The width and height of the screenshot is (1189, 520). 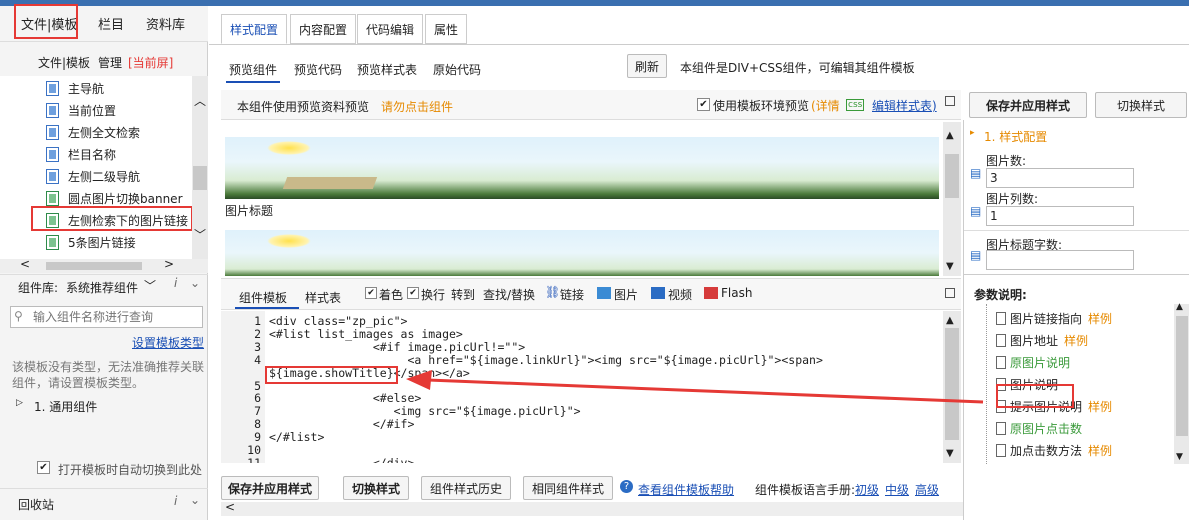 I want to click on arrow-head, so click(x=419, y=380).